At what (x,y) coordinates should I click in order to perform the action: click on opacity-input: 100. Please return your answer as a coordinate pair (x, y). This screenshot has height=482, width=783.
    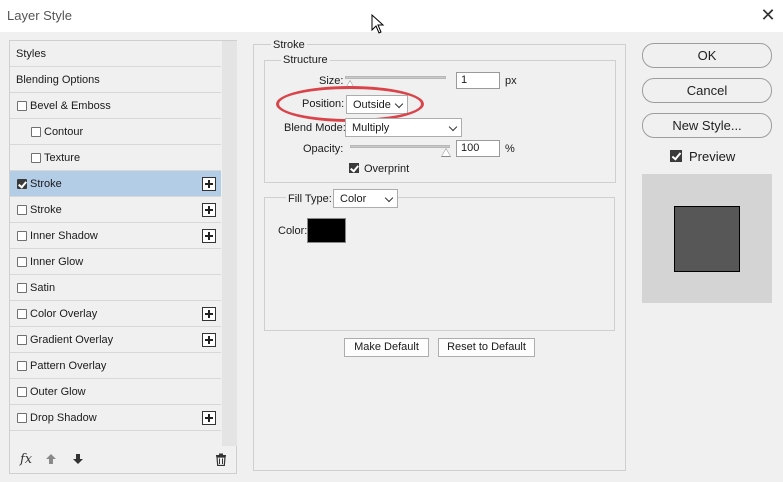
    Looking at the image, I should click on (478, 148).